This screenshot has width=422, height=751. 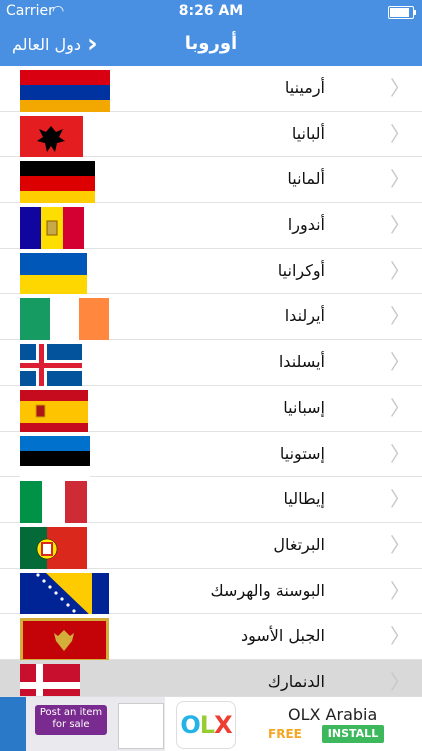 What do you see at coordinates (282, 636) in the screenshot?
I see `country-name: الجبل الأسود` at bounding box center [282, 636].